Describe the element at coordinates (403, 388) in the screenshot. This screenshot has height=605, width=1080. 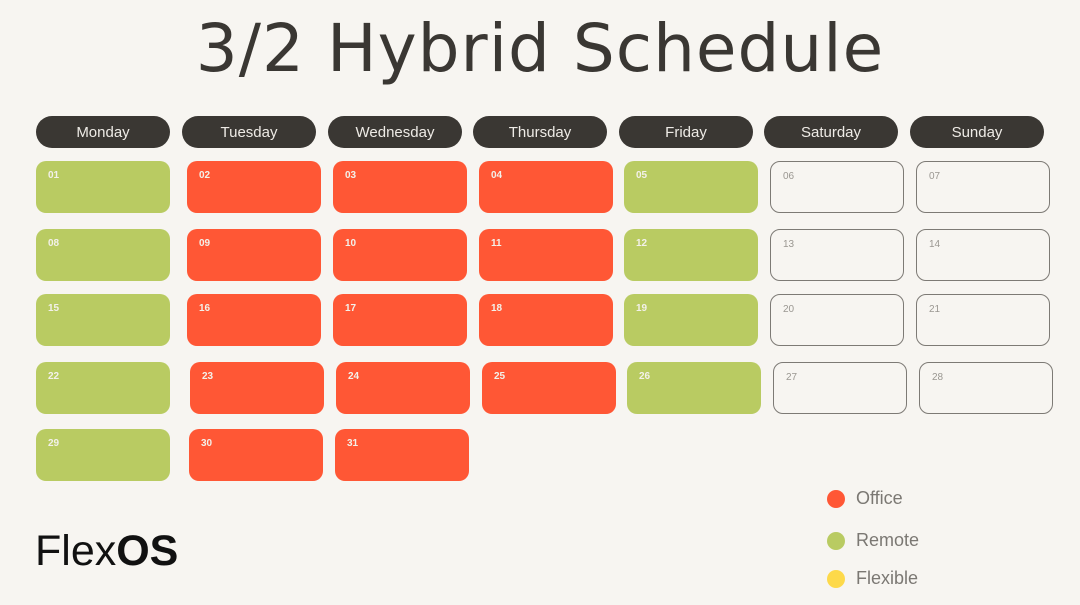
I see `day-cell-office: 24` at that location.